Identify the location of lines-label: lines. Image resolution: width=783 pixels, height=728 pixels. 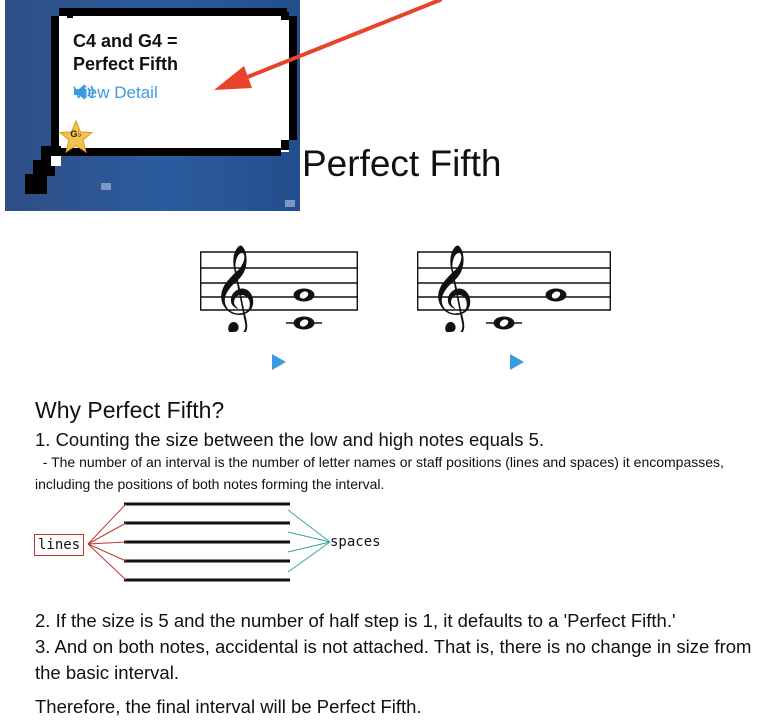
(59, 545).